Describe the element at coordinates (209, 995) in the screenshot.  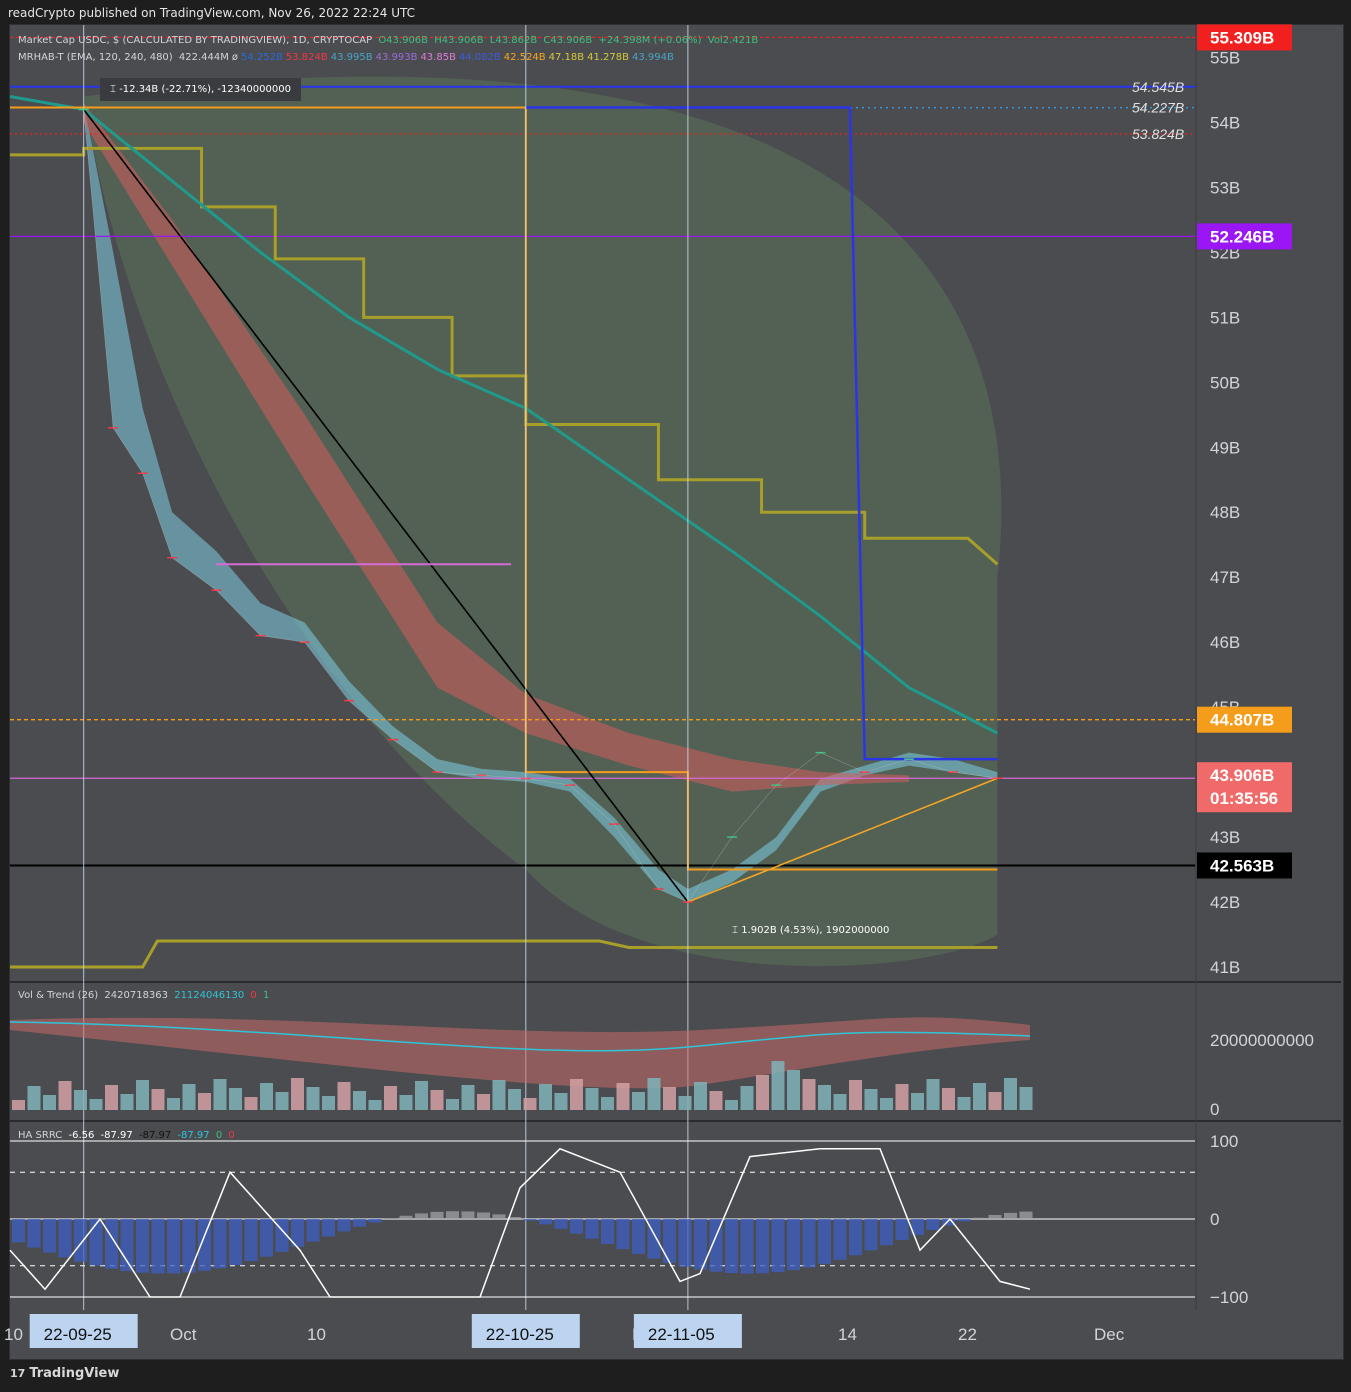
I see `volume-value-2: 21124046130` at that location.